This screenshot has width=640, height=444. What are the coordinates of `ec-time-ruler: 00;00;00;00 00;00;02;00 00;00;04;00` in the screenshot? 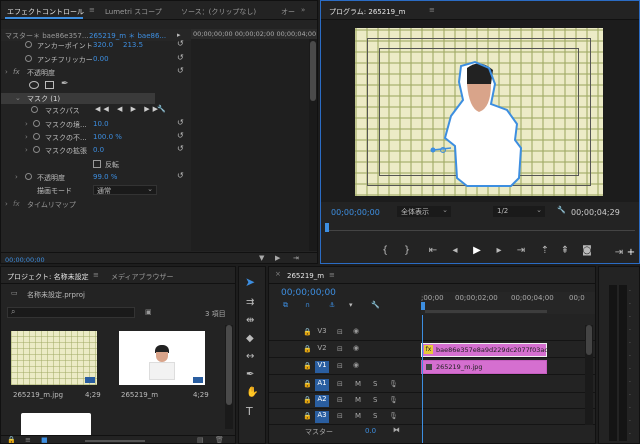 It's located at (254, 34).